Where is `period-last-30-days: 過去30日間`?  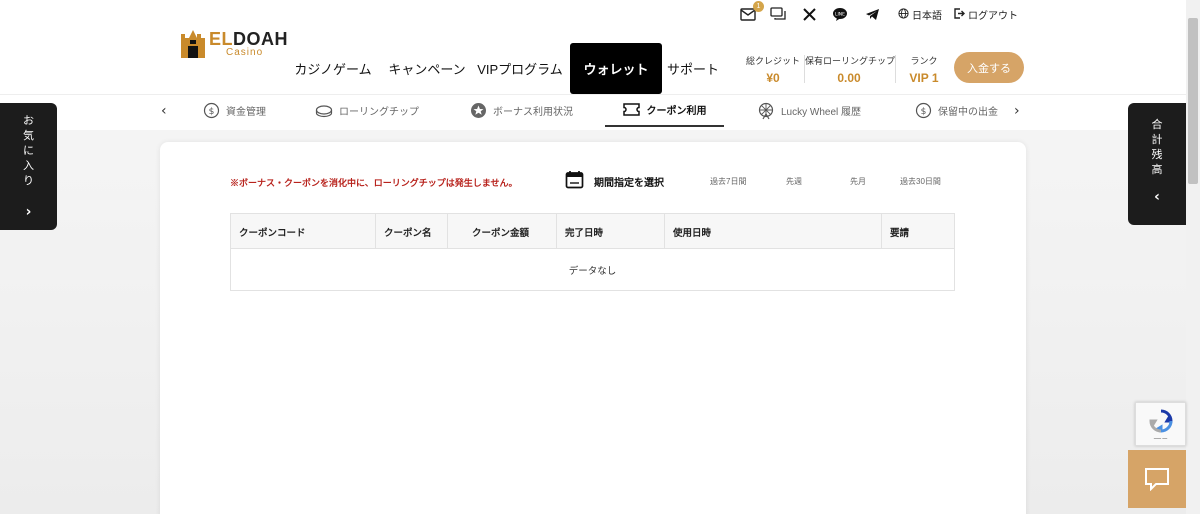
period-last-30-days: 過去30日間 is located at coordinates (920, 181).